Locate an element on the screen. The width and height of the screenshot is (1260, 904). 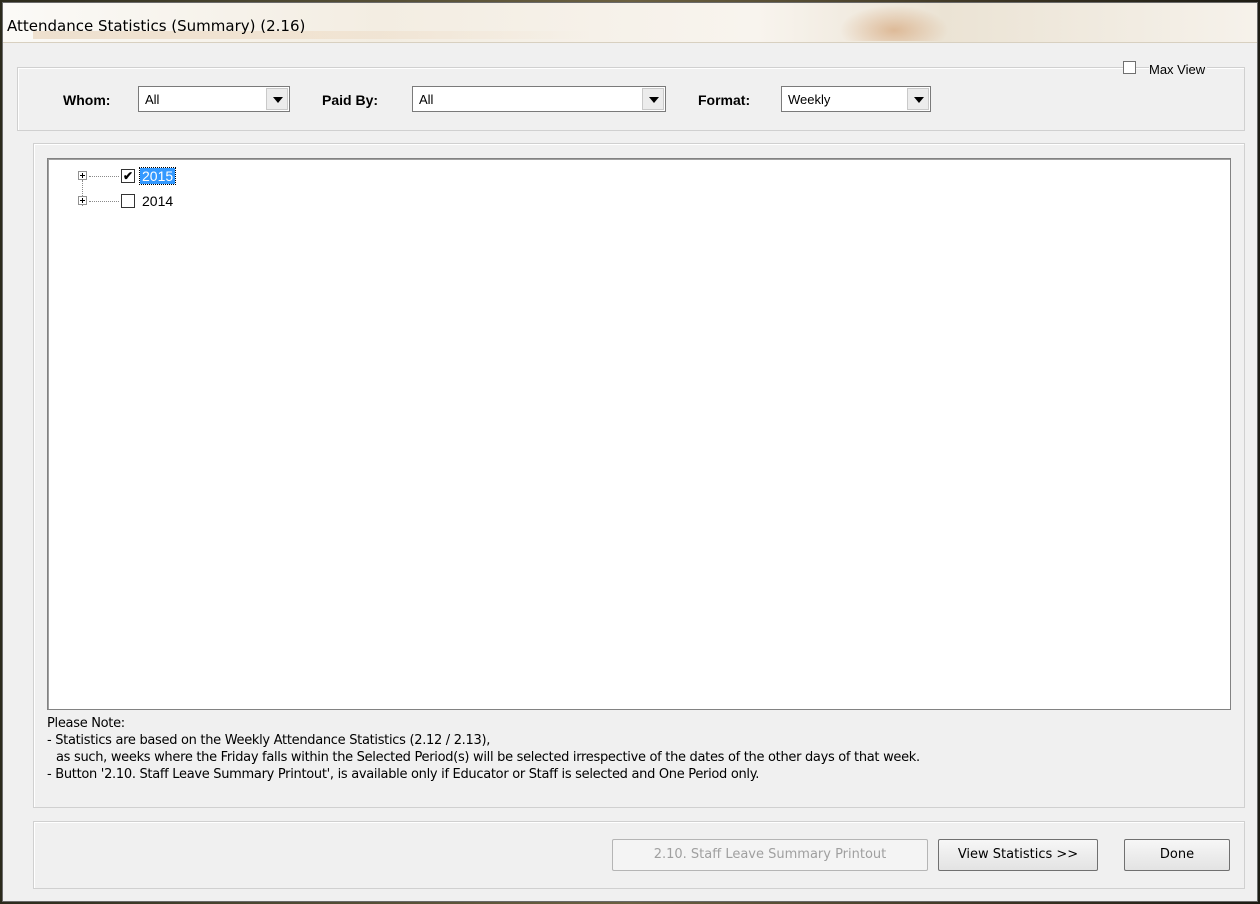
format-label: Format: is located at coordinates (724, 100).